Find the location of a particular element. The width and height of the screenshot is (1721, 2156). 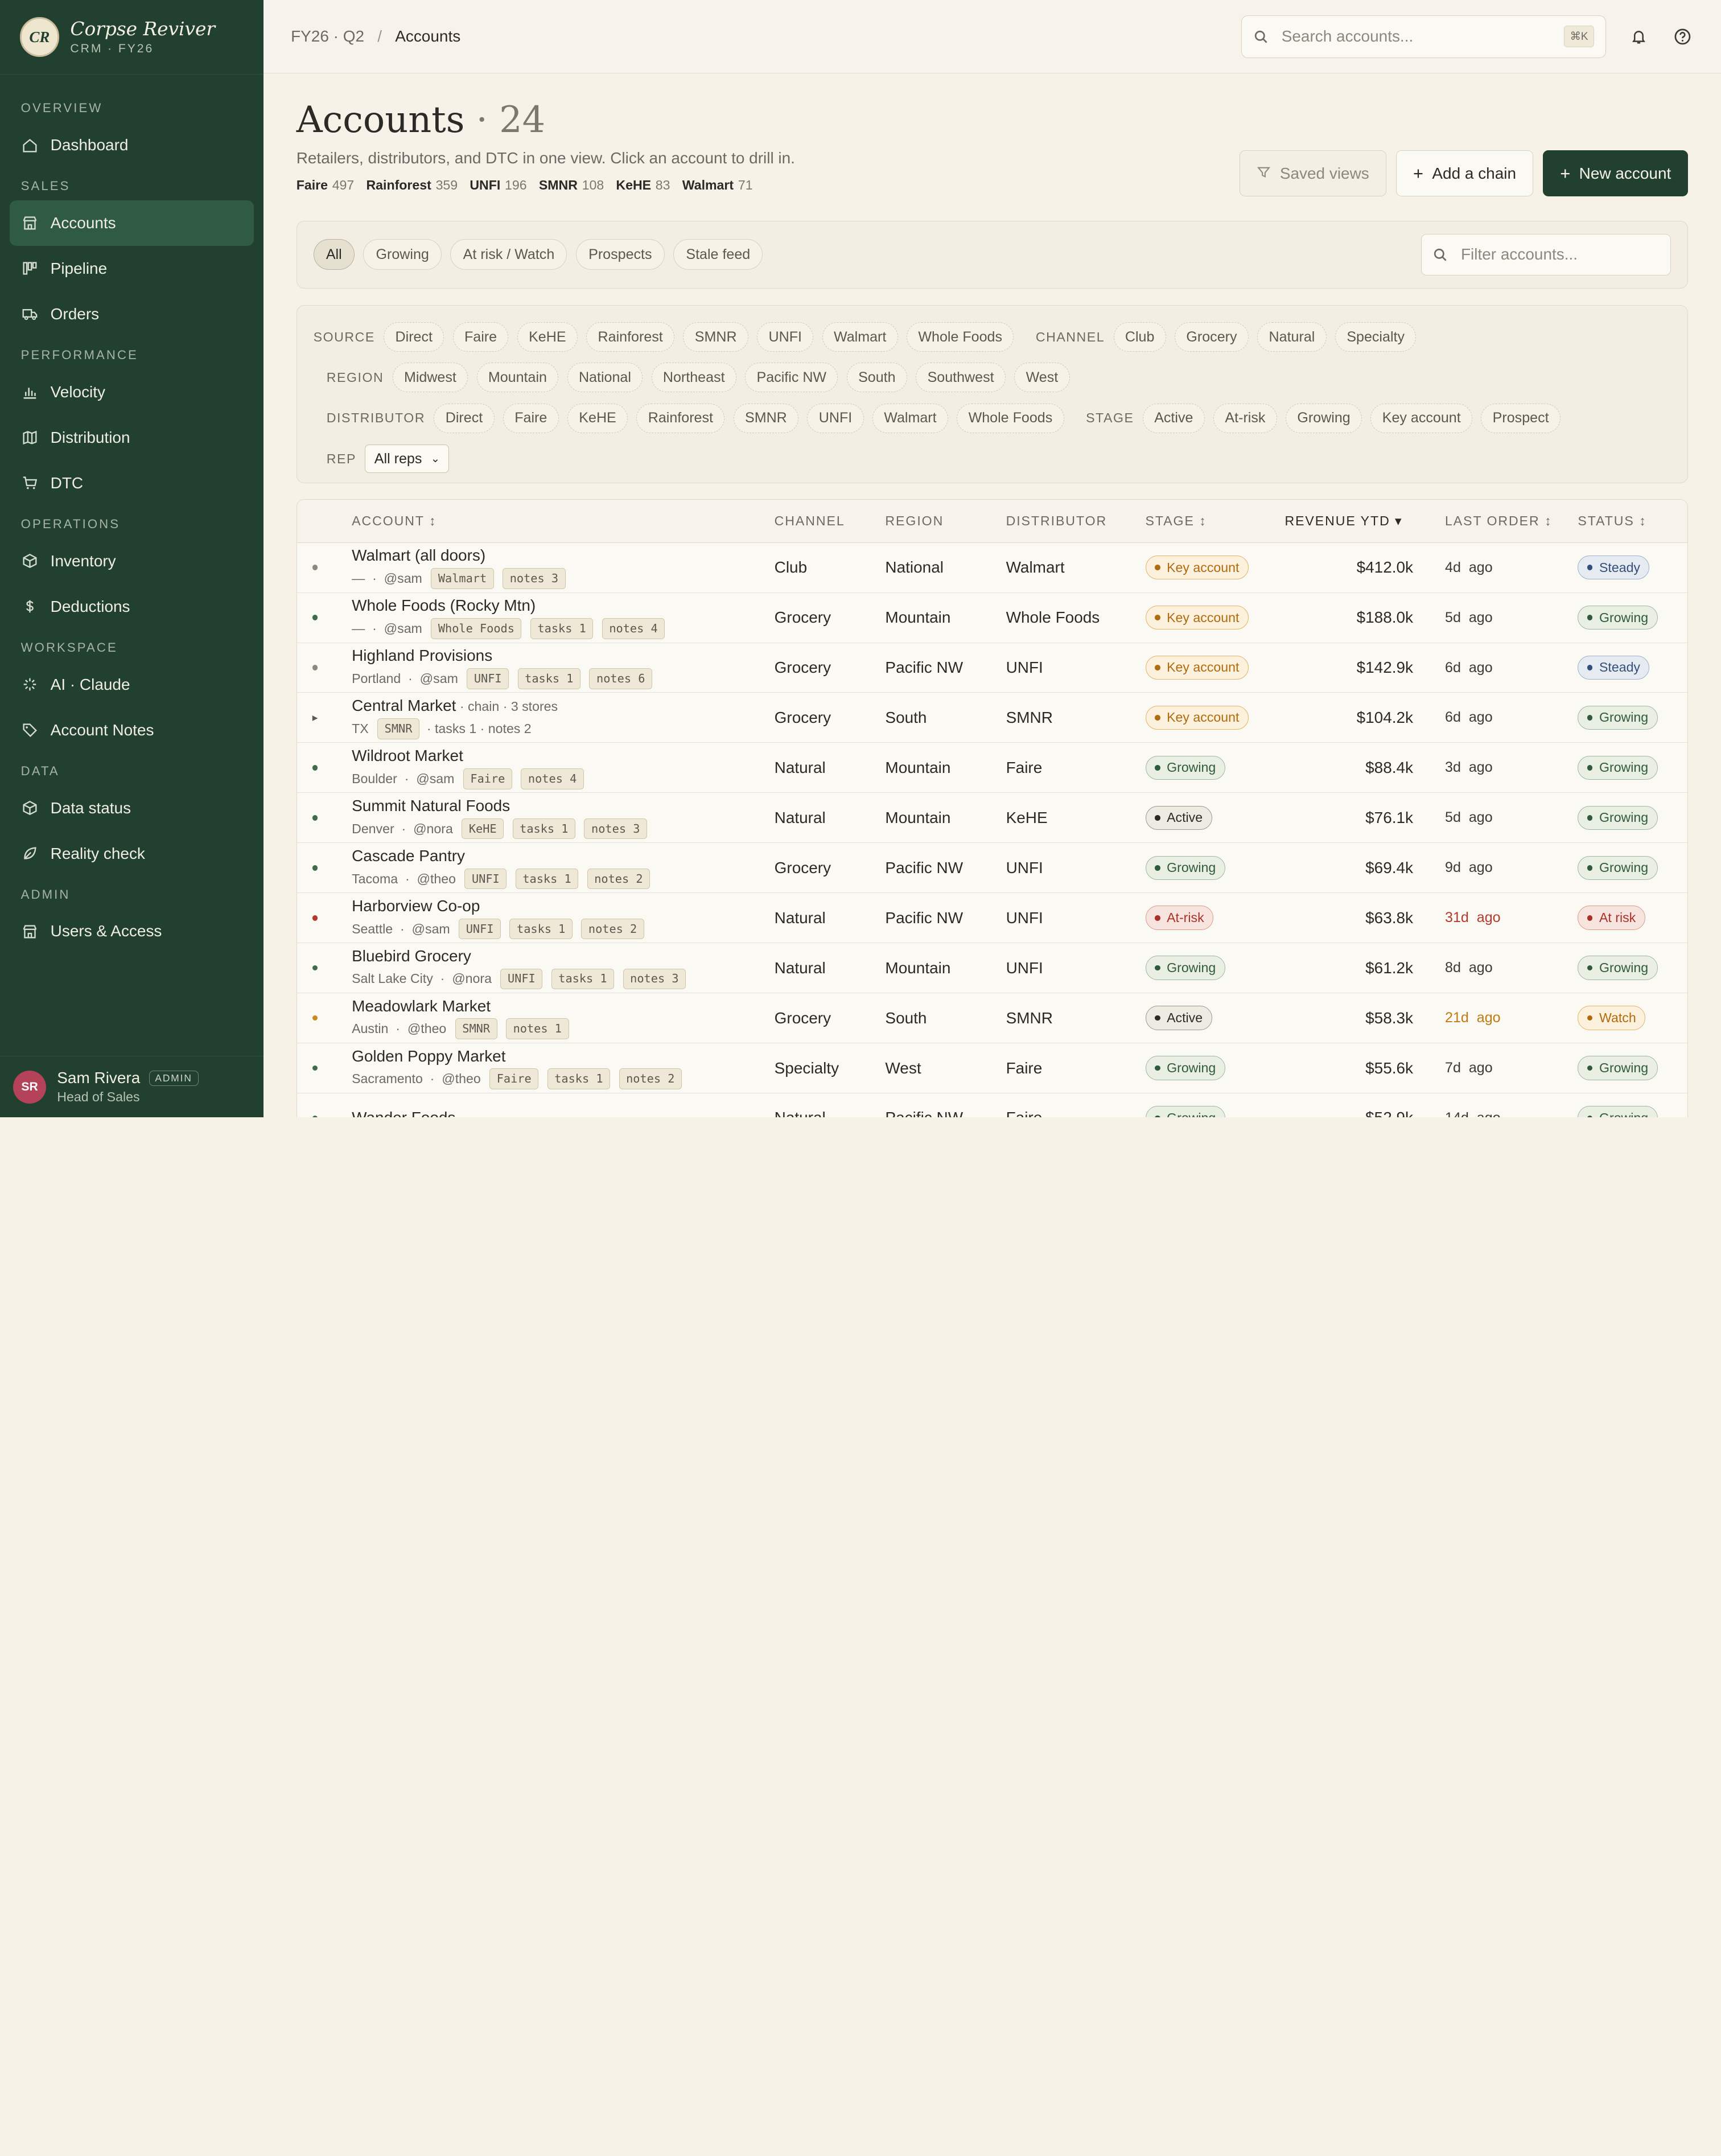

brand: CR Corpse Reviver CRM · FY26 is located at coordinates (131, 37).